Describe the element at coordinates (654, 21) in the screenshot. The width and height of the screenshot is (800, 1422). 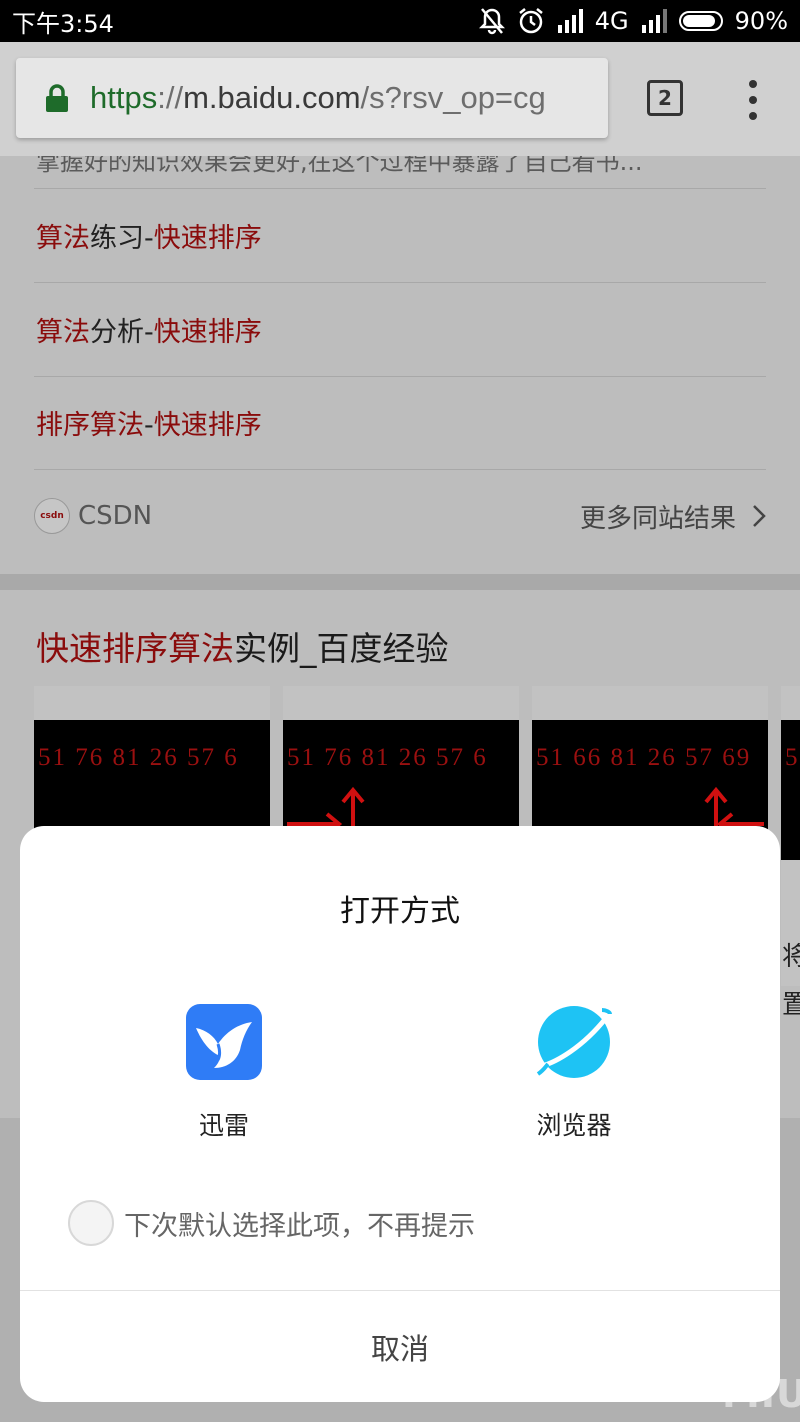
I see `signal-strength-2-icon` at that location.